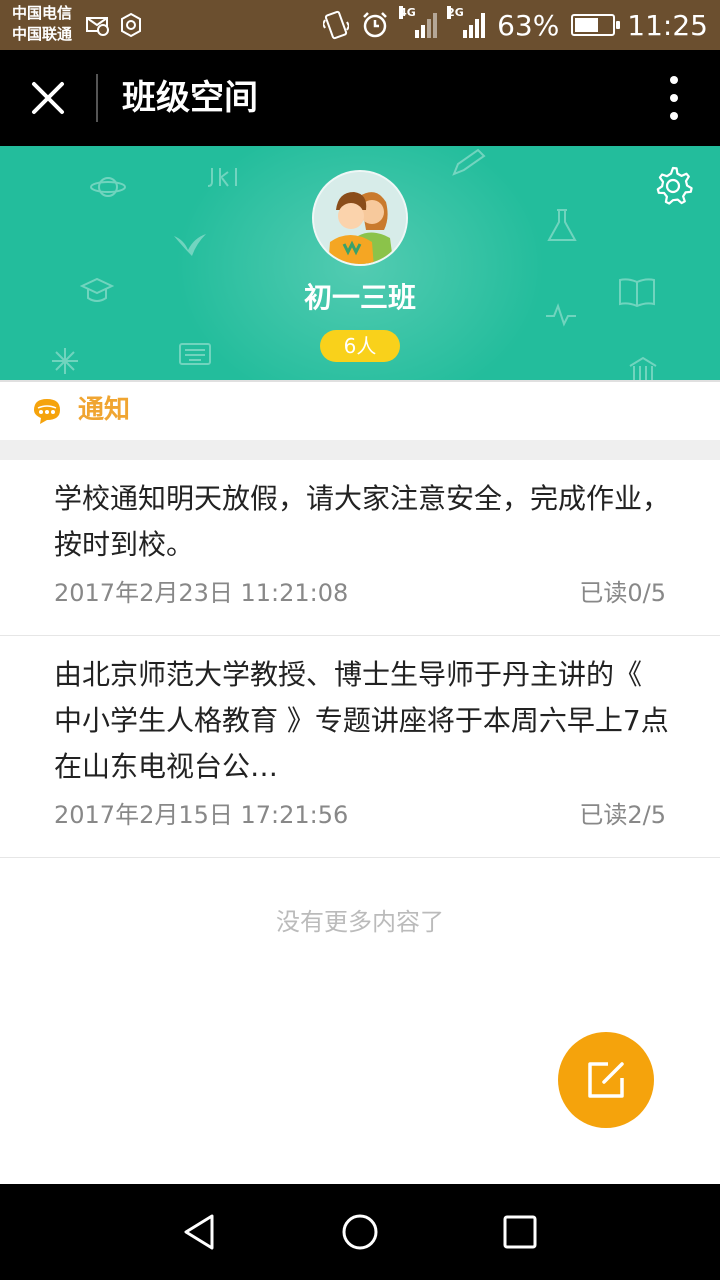 The image size is (720, 1280). What do you see at coordinates (201, 593) in the screenshot?
I see `notice-date: 2017年2月23日 11:21:08` at bounding box center [201, 593].